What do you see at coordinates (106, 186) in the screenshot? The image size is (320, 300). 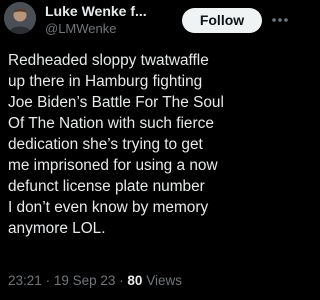 I see `tweet-text-line: defunct license plate number` at bounding box center [106, 186].